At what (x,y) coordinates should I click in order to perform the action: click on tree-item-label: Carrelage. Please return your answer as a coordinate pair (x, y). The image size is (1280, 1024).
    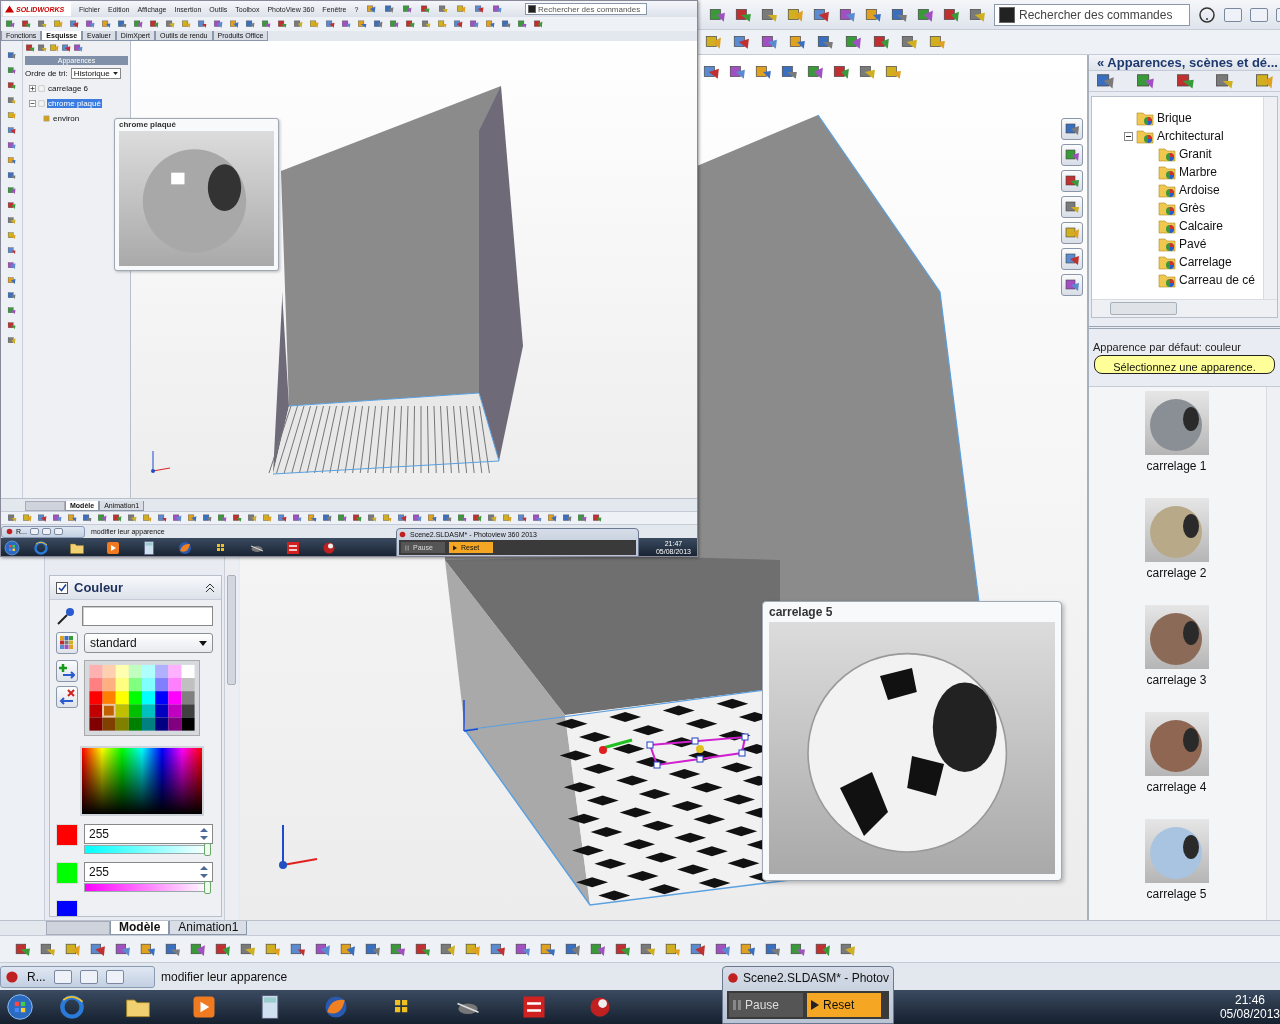
    Looking at the image, I should click on (1205, 262).